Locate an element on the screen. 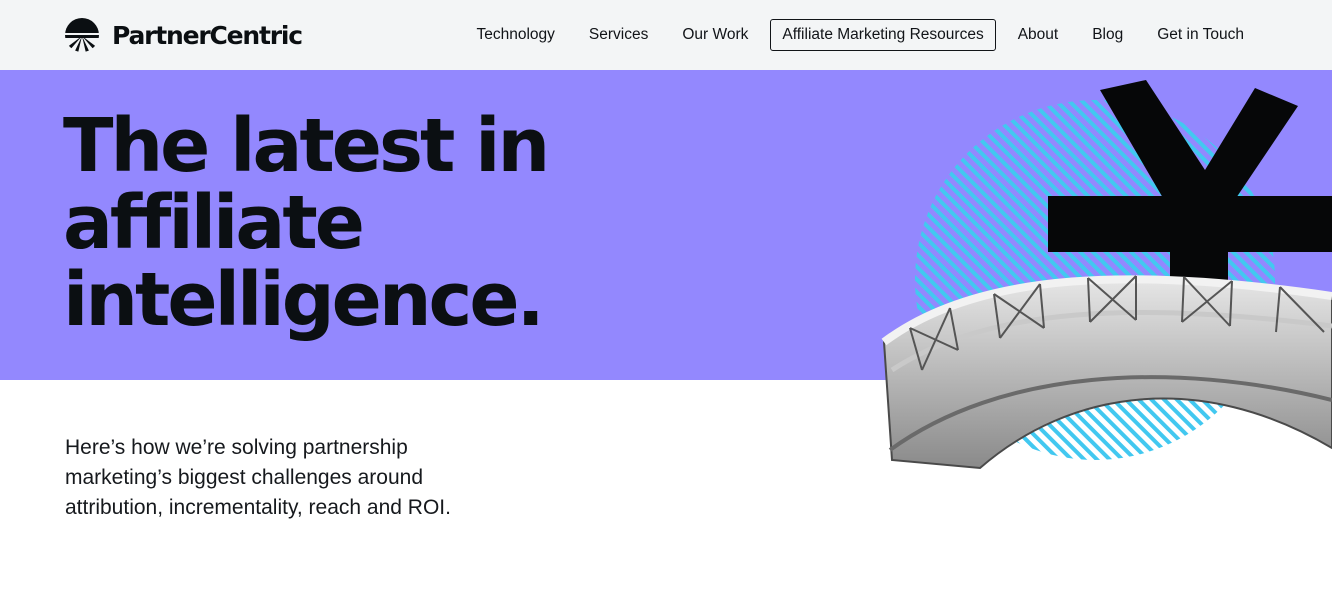  nav-services: Services is located at coordinates (618, 35).